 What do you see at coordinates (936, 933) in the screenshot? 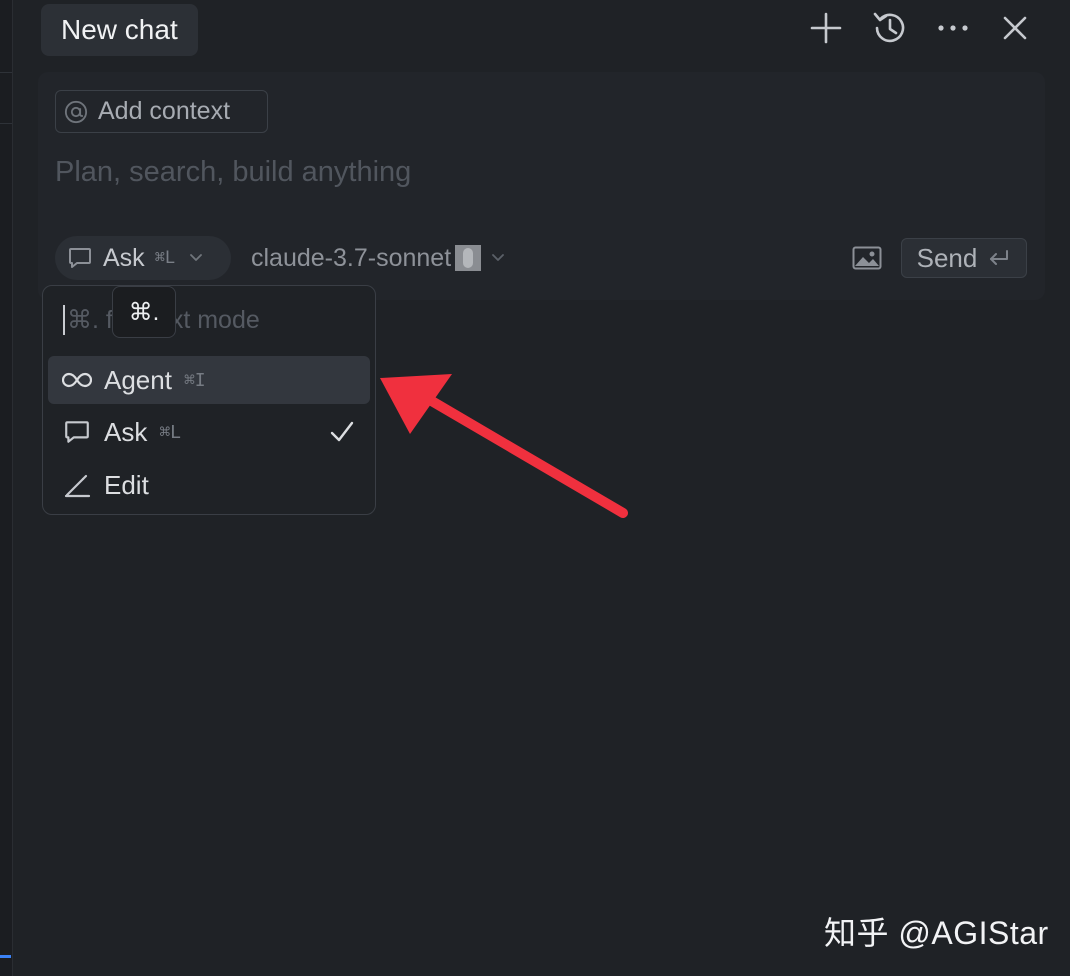
I see `watermark-text: 知乎 @AGIStar` at bounding box center [936, 933].